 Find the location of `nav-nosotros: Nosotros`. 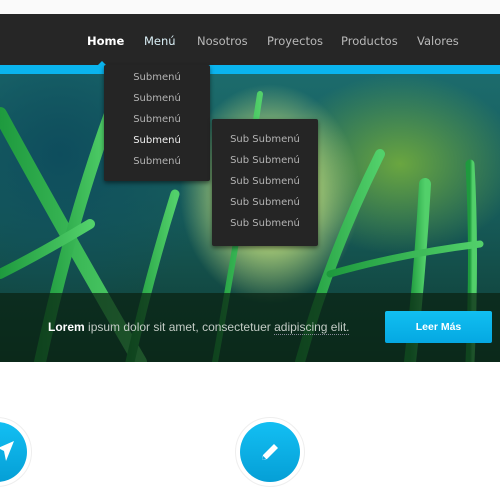

nav-nosotros: Nosotros is located at coordinates (222, 41).